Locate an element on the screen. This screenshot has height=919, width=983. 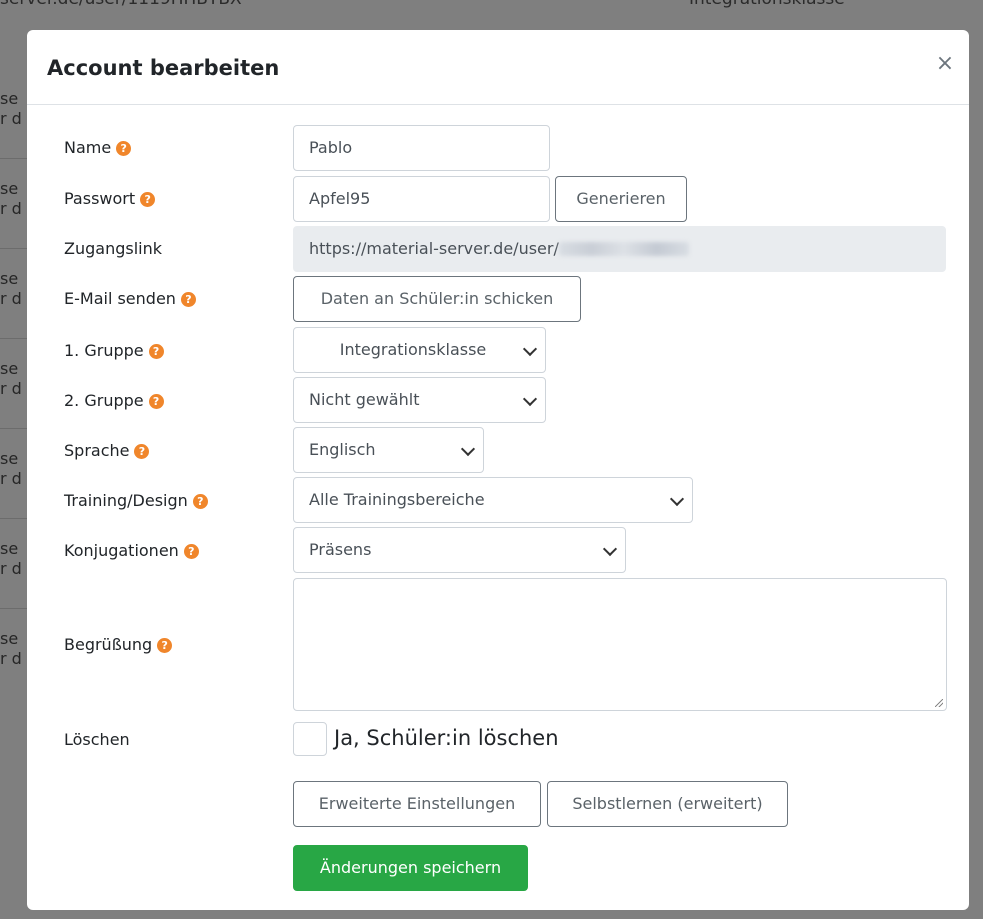
language-select: Englisch is located at coordinates (388, 450).